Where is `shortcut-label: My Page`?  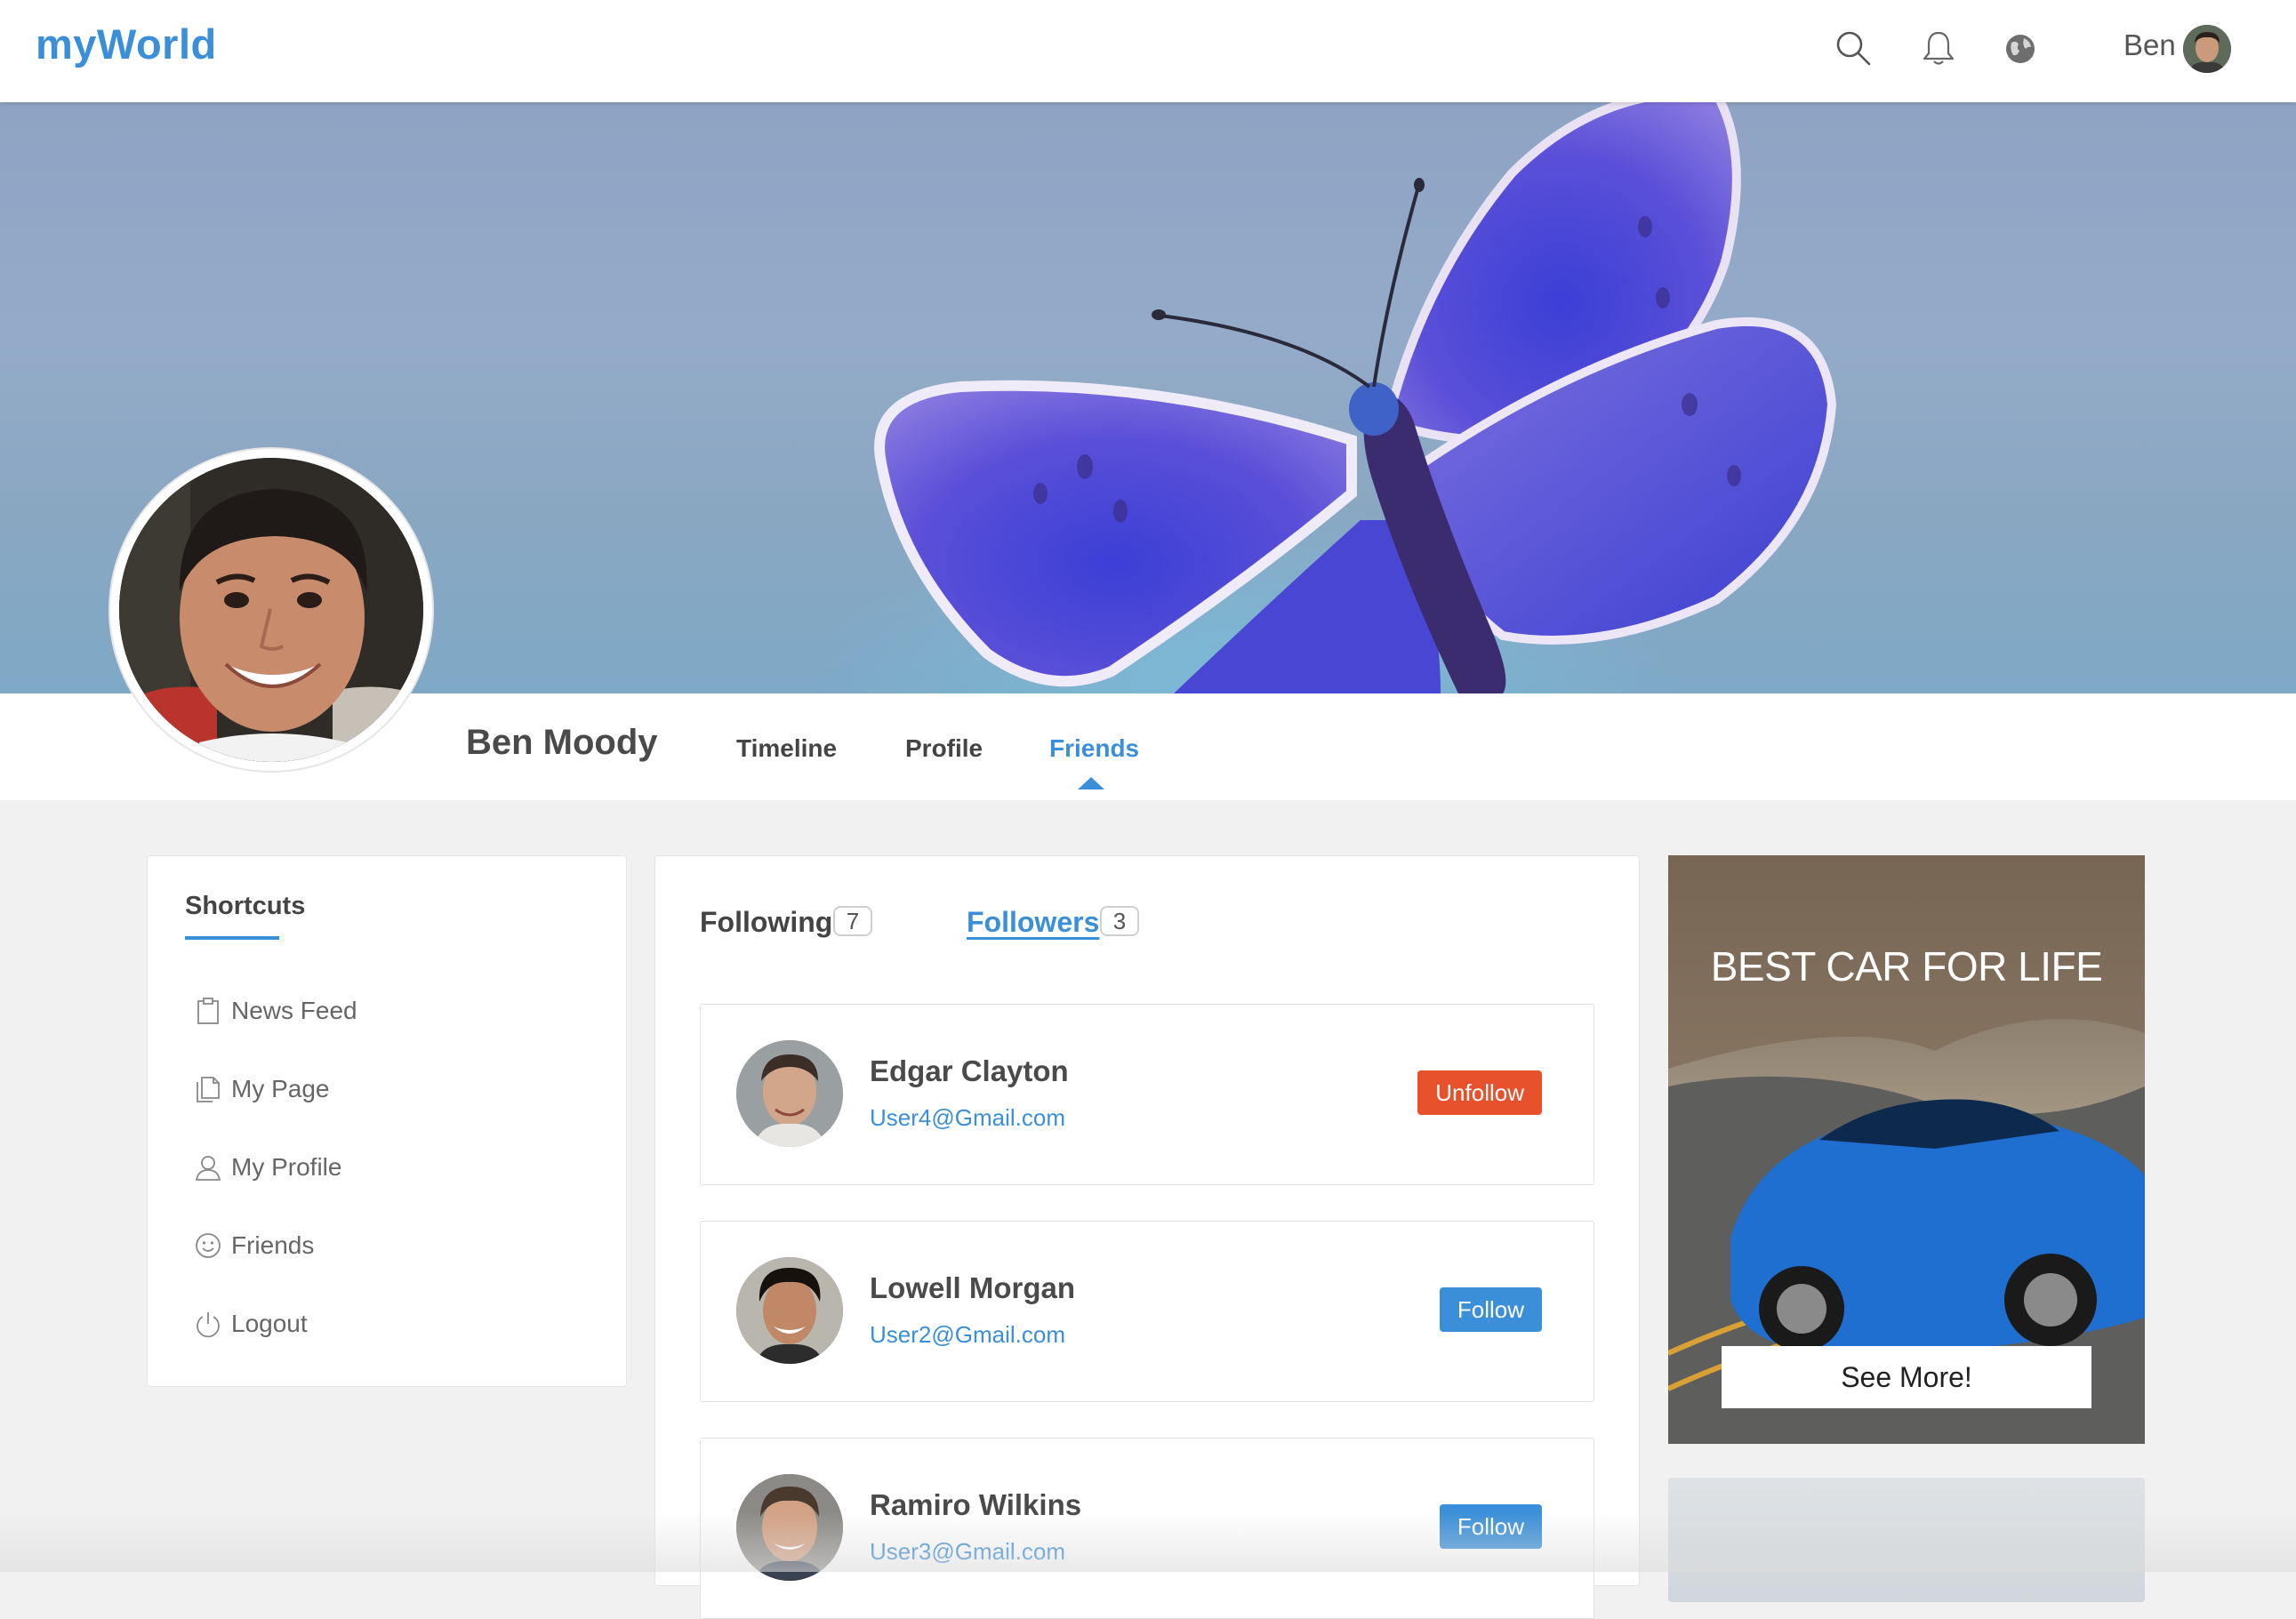
shortcut-label: My Page is located at coordinates (280, 1088).